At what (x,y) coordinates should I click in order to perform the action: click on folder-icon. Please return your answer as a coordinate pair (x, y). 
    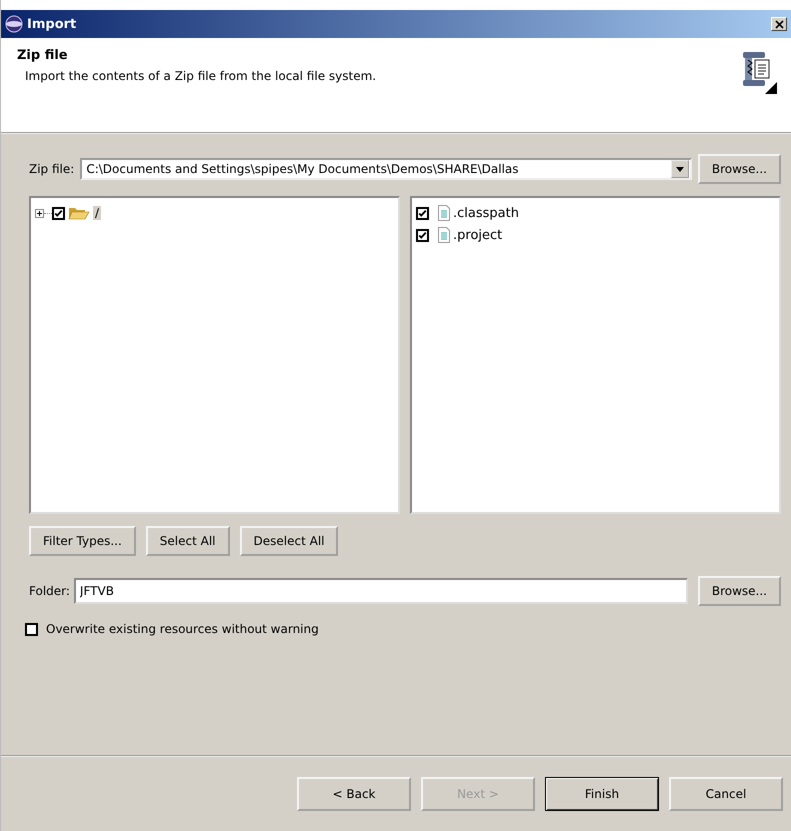
    Looking at the image, I should click on (79, 213).